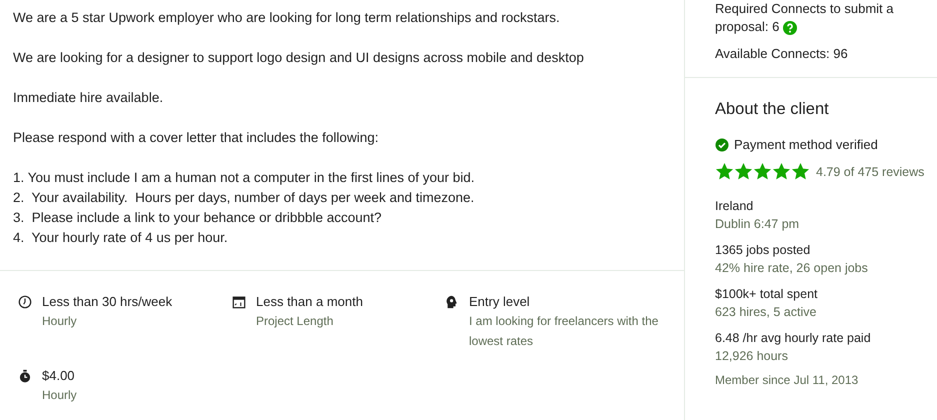 The height and width of the screenshot is (420, 937). I want to click on feature-subtitle: Project Length, so click(295, 321).